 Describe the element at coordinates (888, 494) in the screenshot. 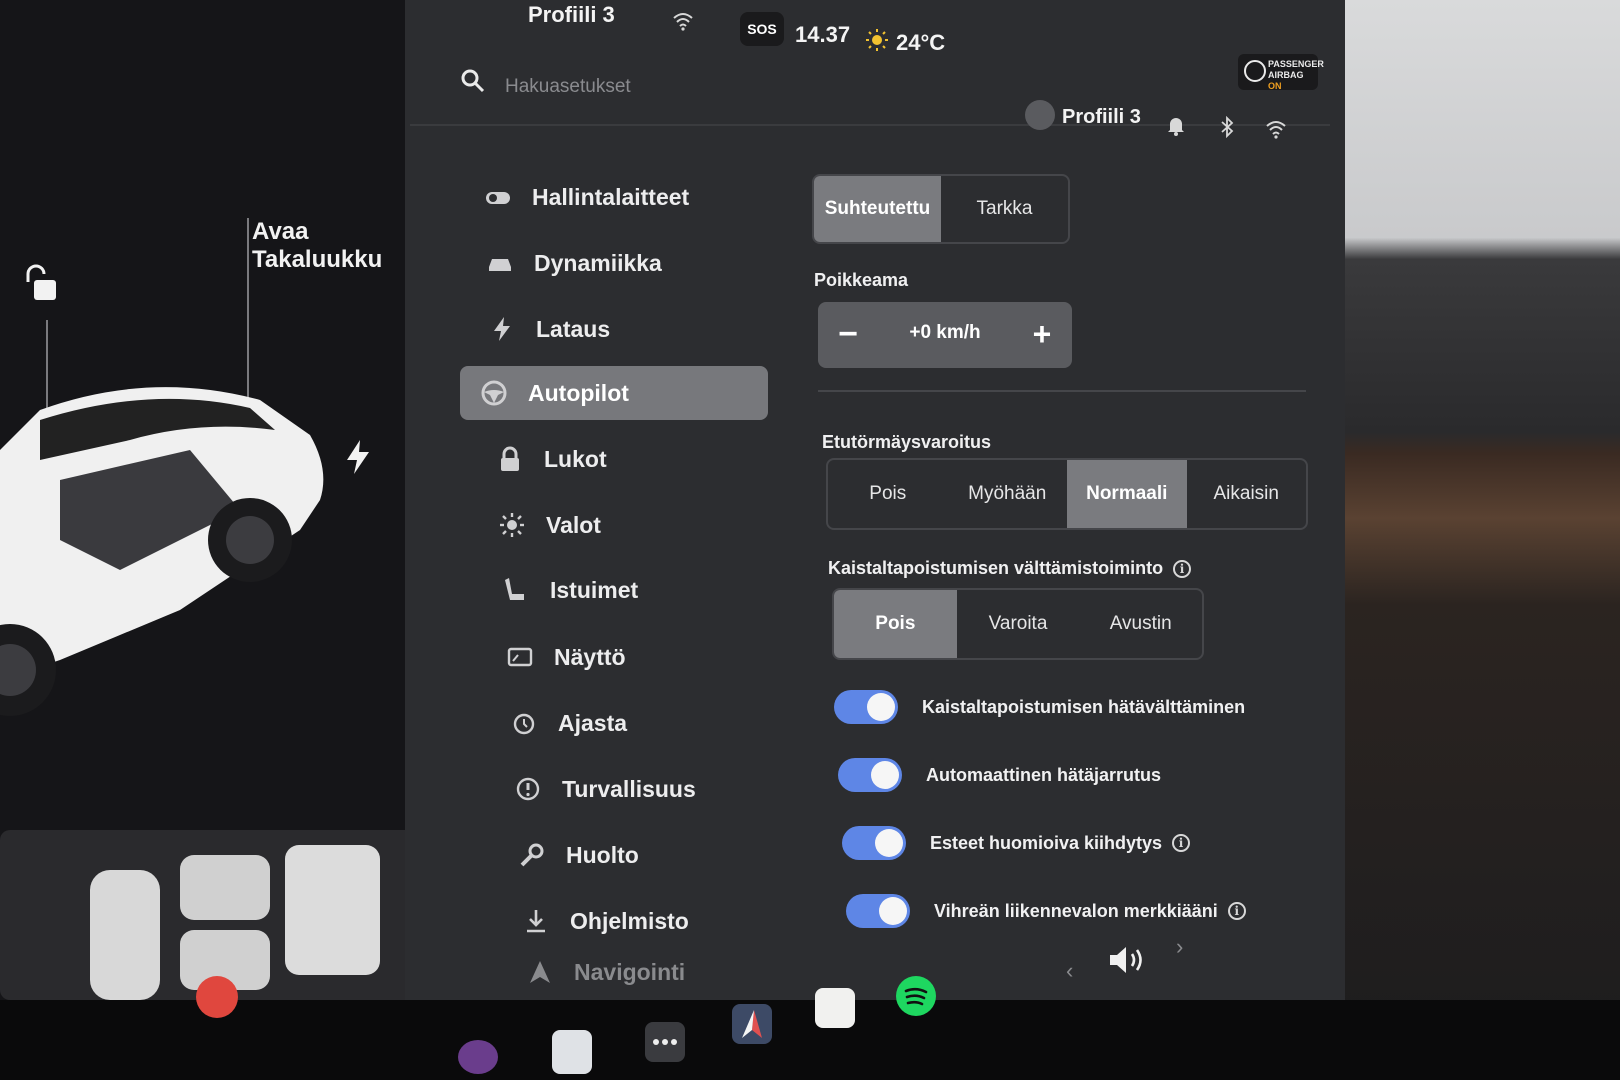

I see `segment-fcw-off: Pois` at that location.